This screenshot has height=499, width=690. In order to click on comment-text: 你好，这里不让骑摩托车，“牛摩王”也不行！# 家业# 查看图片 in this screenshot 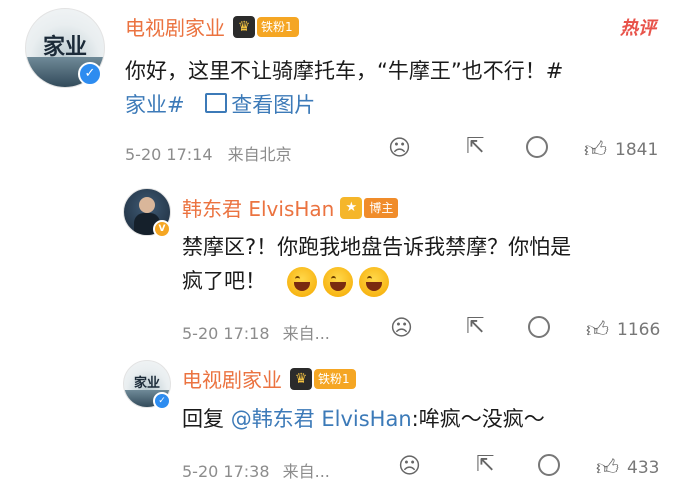, I will do `click(344, 88)`.